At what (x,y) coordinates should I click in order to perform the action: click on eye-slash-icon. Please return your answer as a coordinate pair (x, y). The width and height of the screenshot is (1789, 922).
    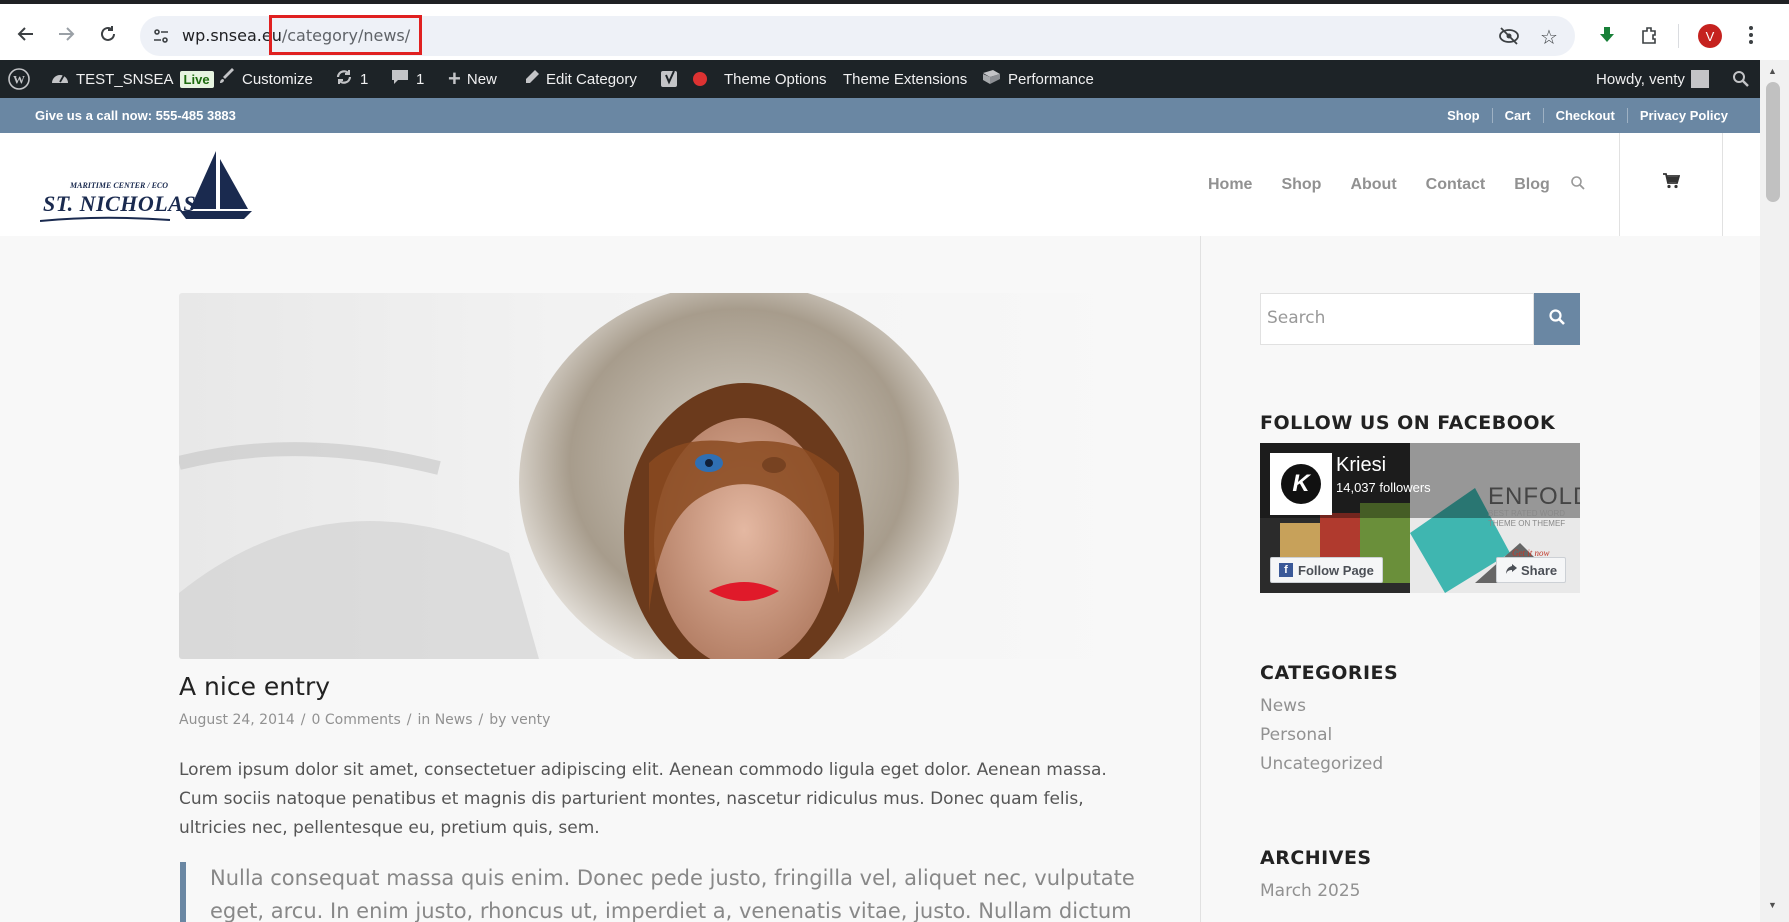
    Looking at the image, I should click on (1509, 38).